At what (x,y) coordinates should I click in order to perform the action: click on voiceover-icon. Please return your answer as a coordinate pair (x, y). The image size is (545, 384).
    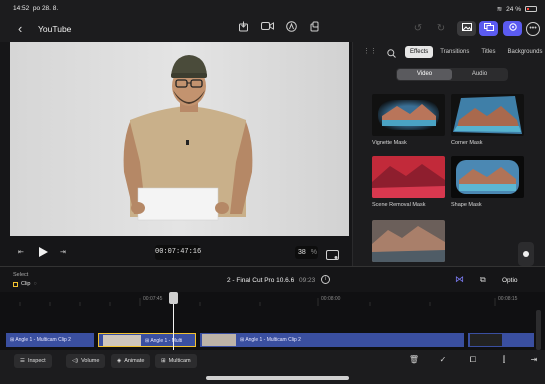
    Looking at the image, I should click on (291, 29).